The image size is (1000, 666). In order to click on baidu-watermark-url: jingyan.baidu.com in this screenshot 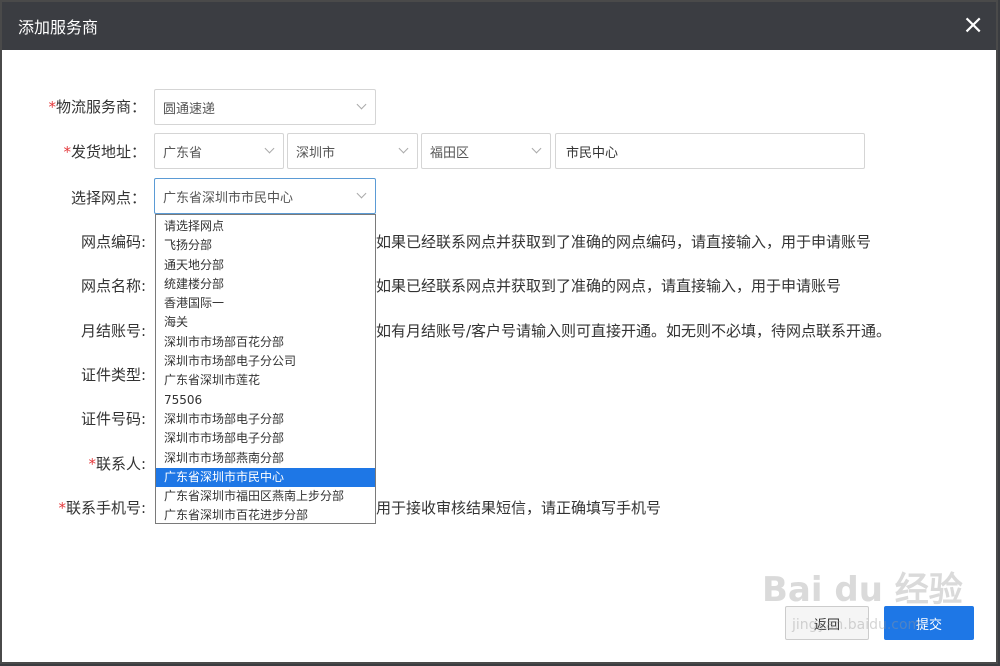, I will do `click(857, 625)`.